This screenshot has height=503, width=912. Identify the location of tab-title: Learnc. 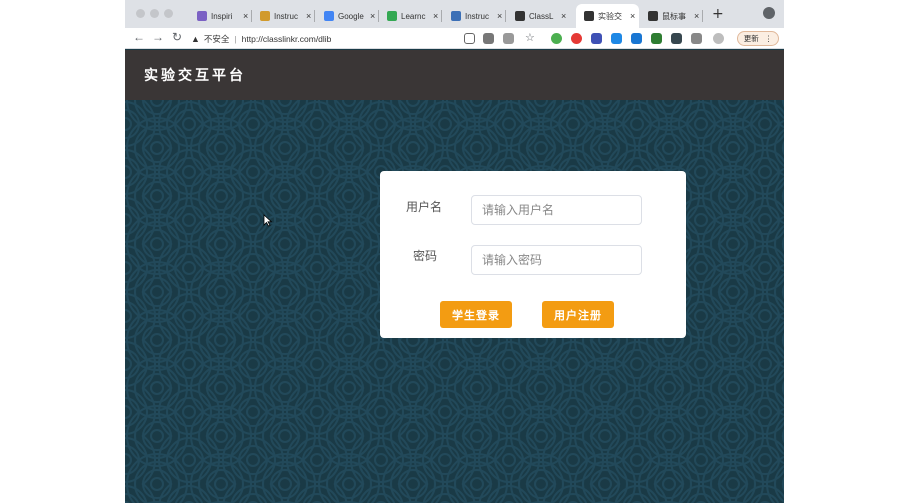
(413, 16).